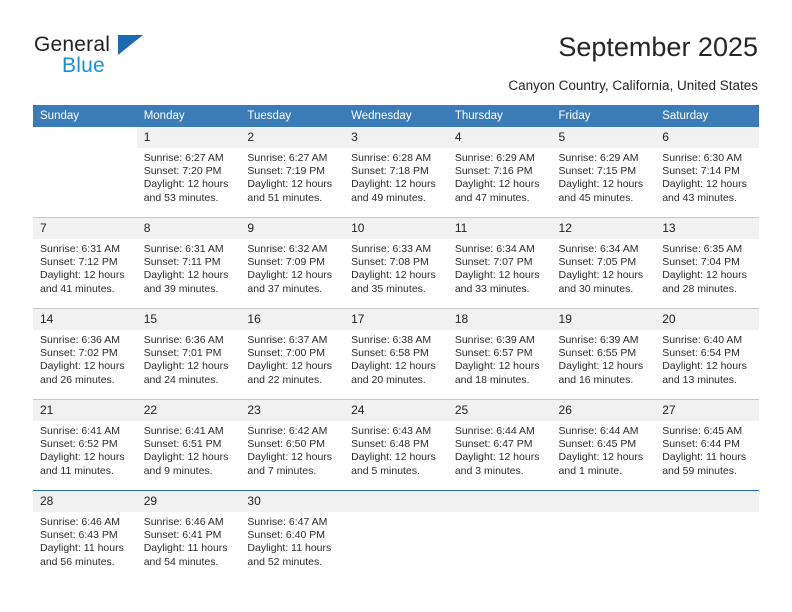 This screenshot has height=612, width=792. I want to click on sunset-text: Sunset: 7:19 PM, so click(286, 171).